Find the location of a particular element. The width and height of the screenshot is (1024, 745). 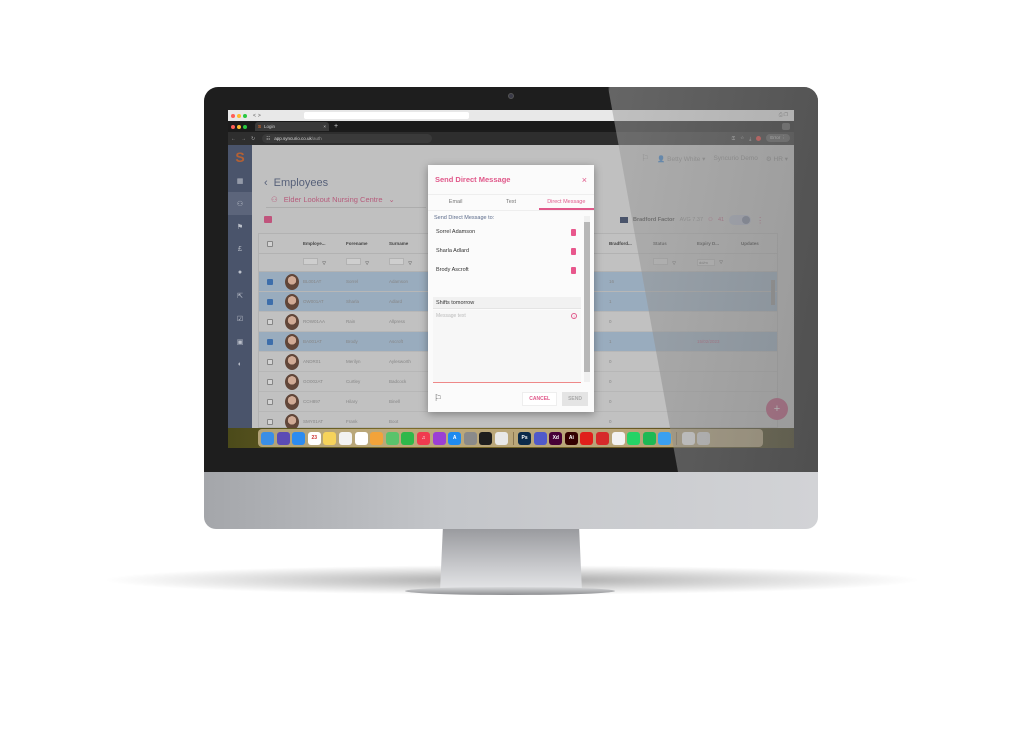

dialog-header: Send Direct Message × is located at coordinates (511, 180).